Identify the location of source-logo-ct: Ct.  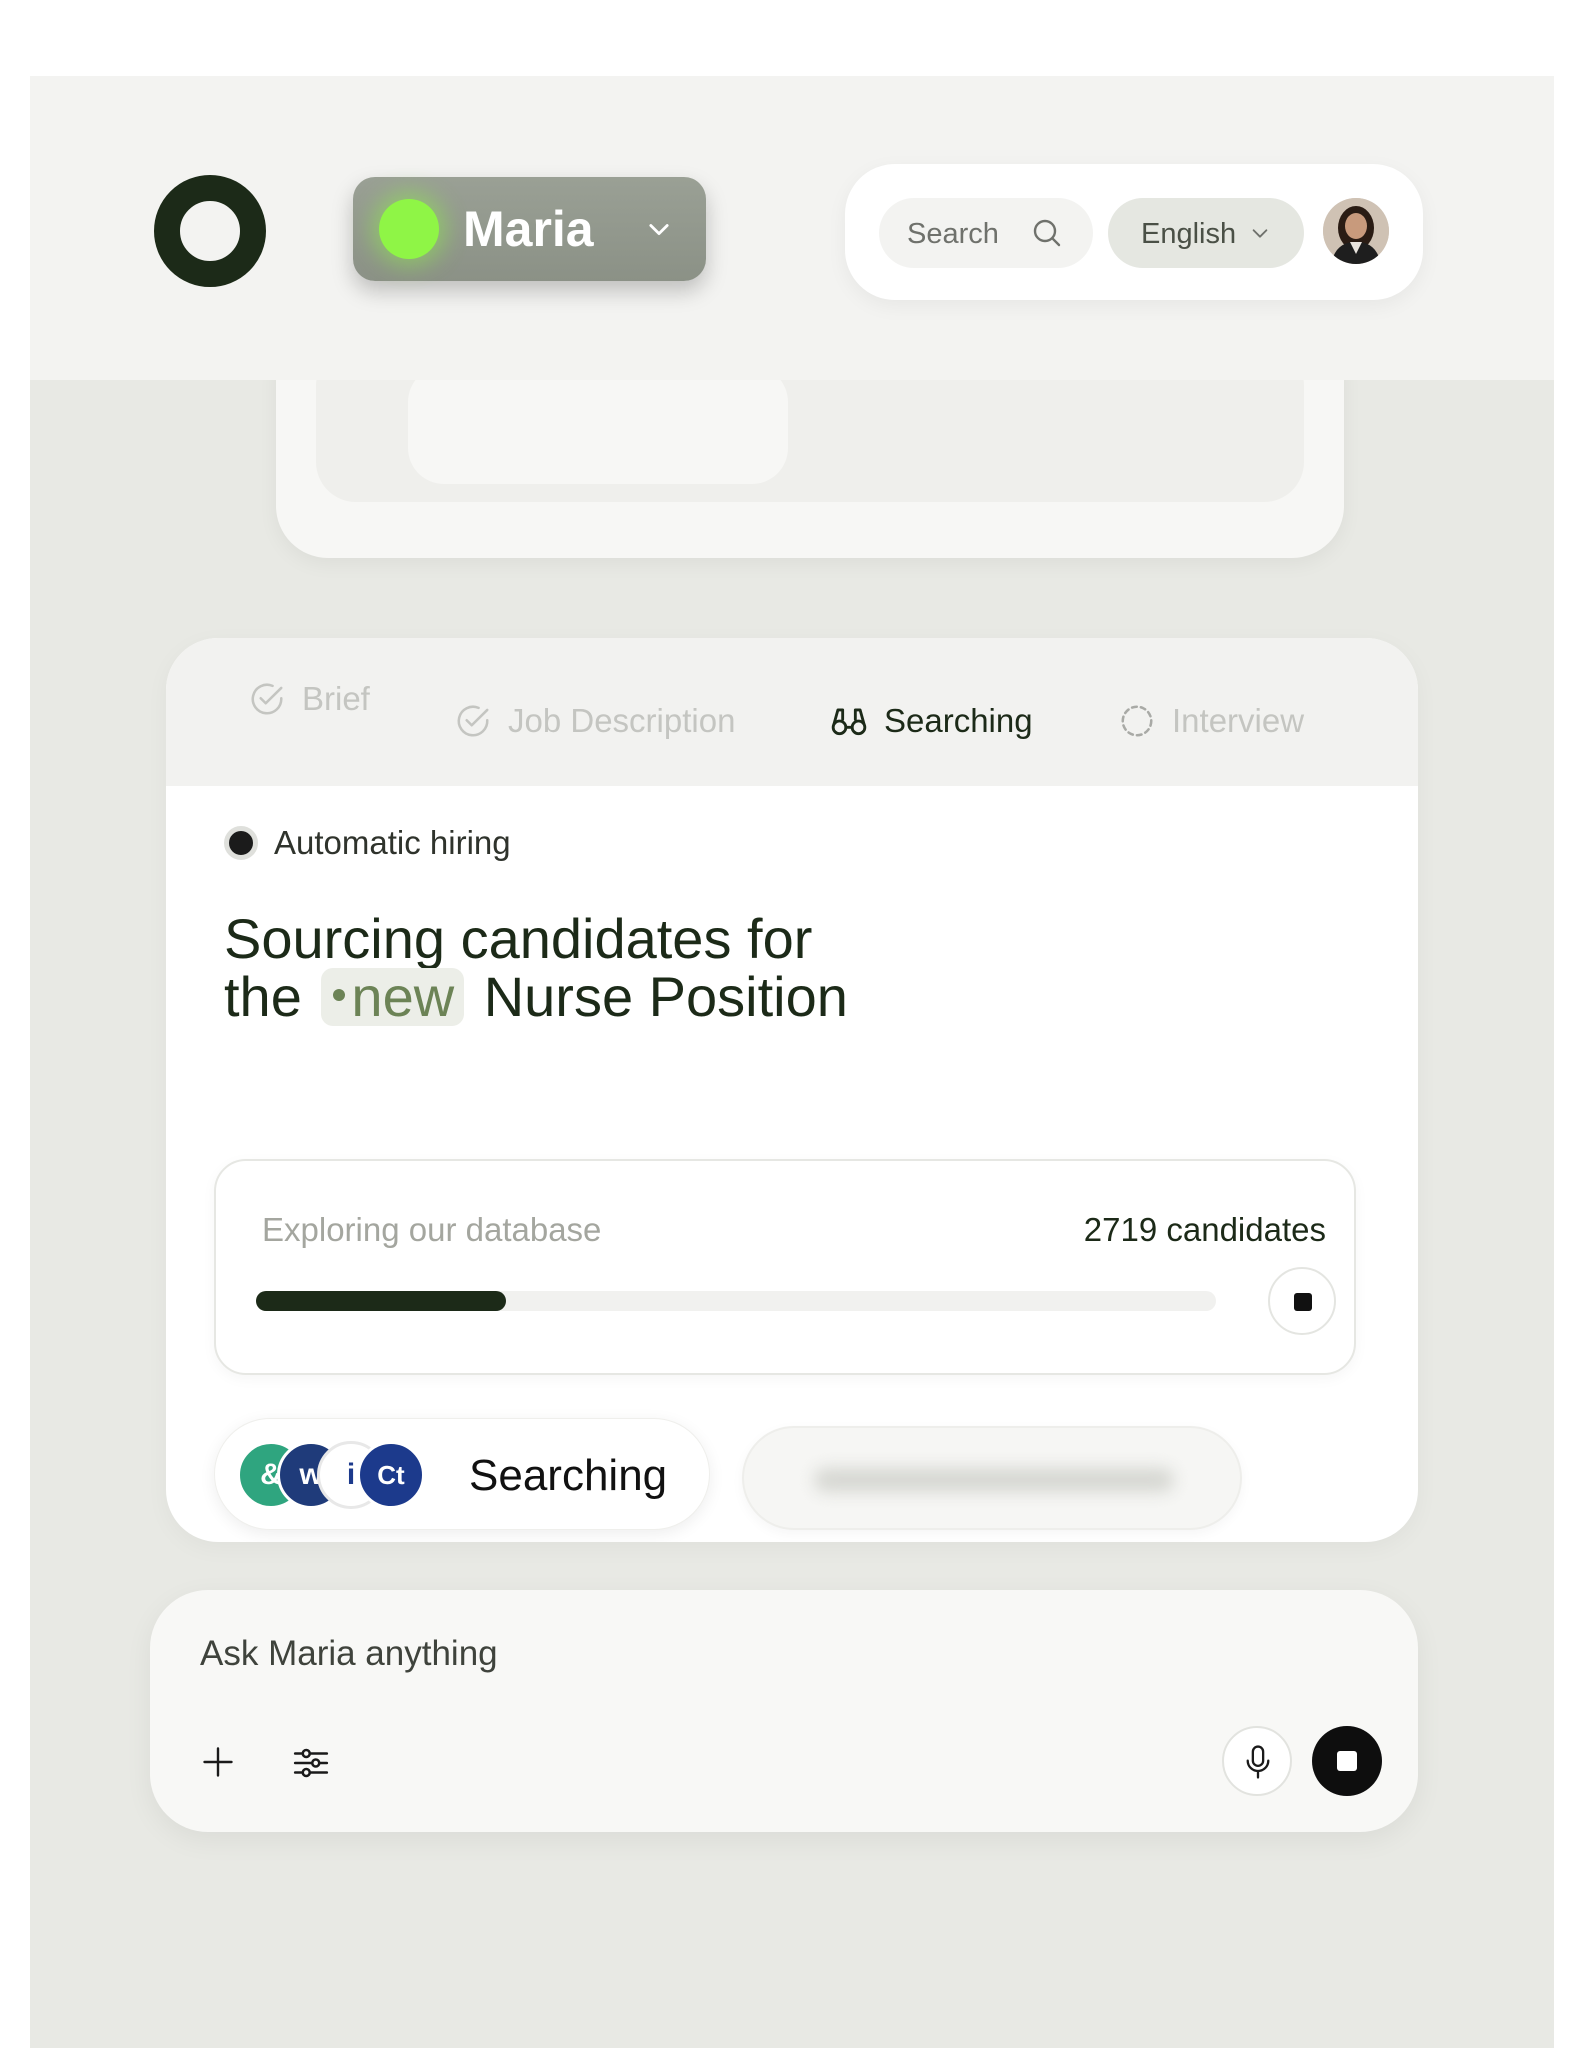
(391, 1475).